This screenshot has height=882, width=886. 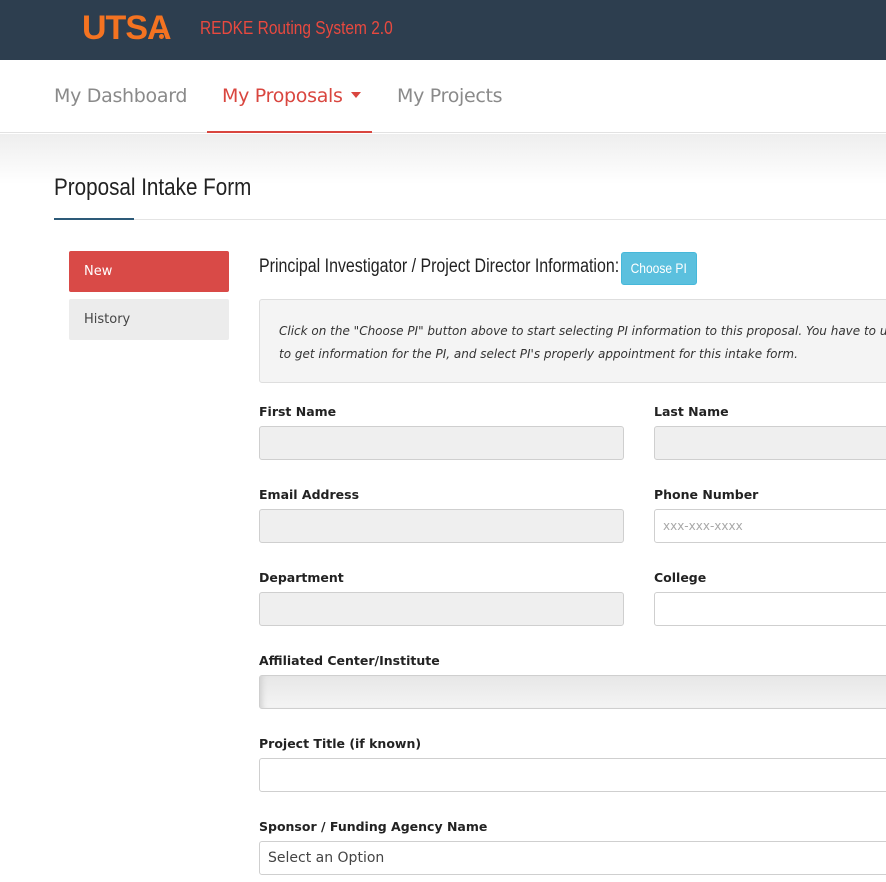 I want to click on choose-pi-button: Choose PI, so click(x=659, y=268).